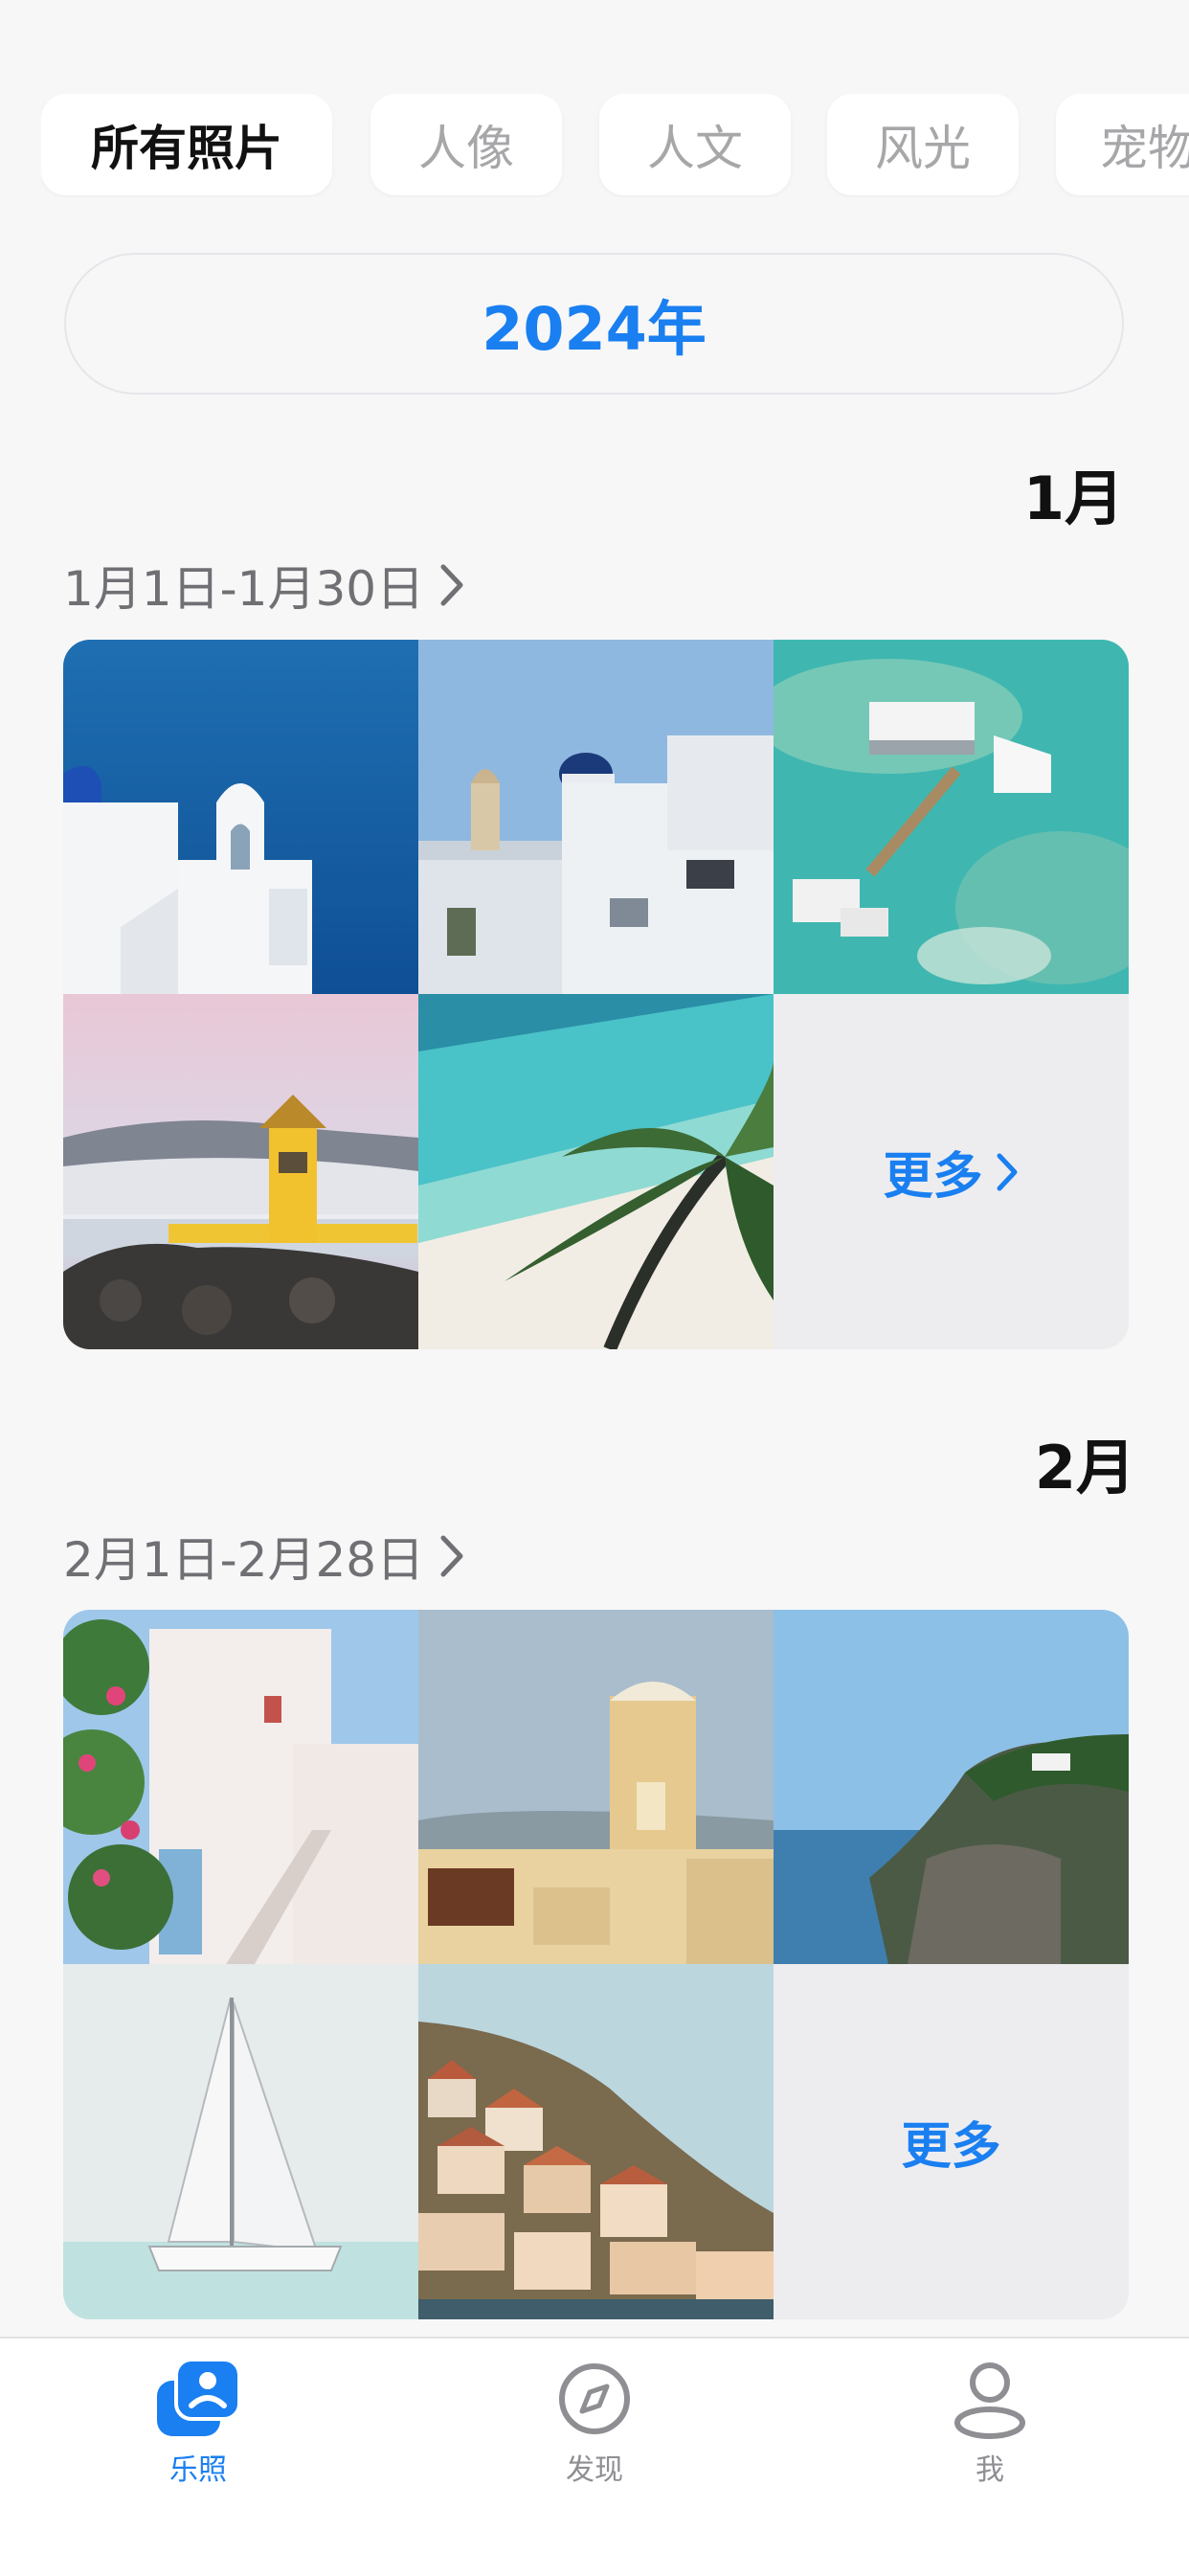 The height and width of the screenshot is (2576, 1189). Describe the element at coordinates (923, 148) in the screenshot. I see `chip-label: 风光` at that location.